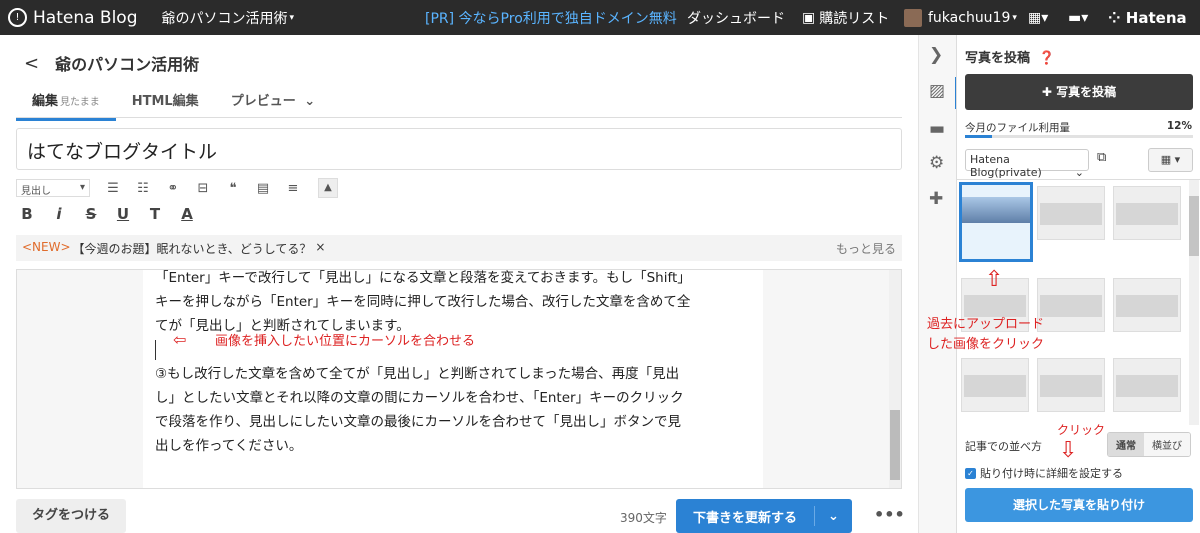  I want to click on quote-icon: ❝, so click(233, 188).